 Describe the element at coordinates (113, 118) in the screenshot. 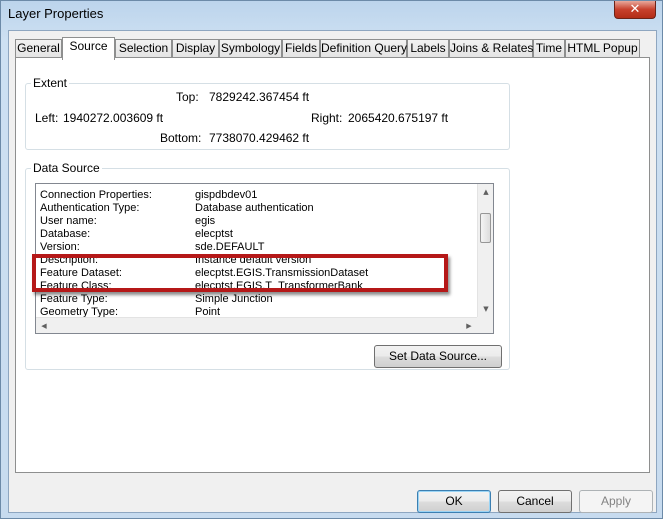

I see `extent-left-value: 1940272.003609 ft` at that location.